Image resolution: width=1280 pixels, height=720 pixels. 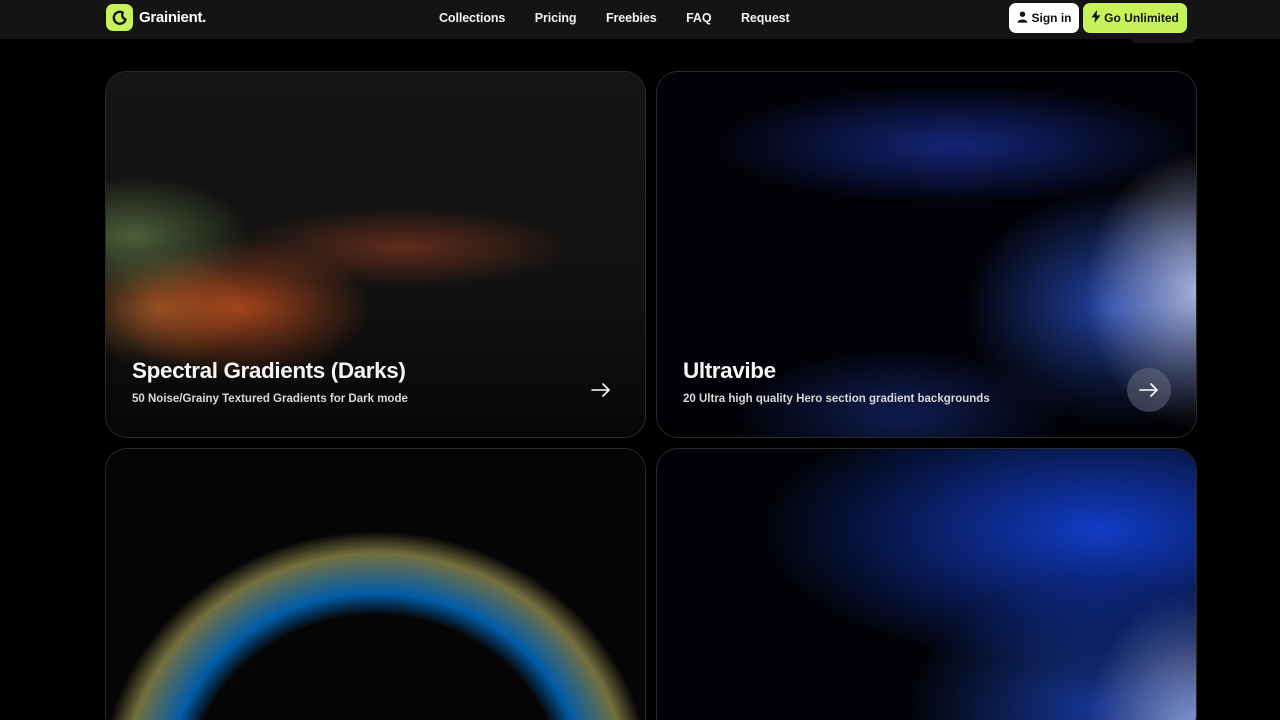 I want to click on nav-link-pricing: Pricing, so click(x=556, y=18).